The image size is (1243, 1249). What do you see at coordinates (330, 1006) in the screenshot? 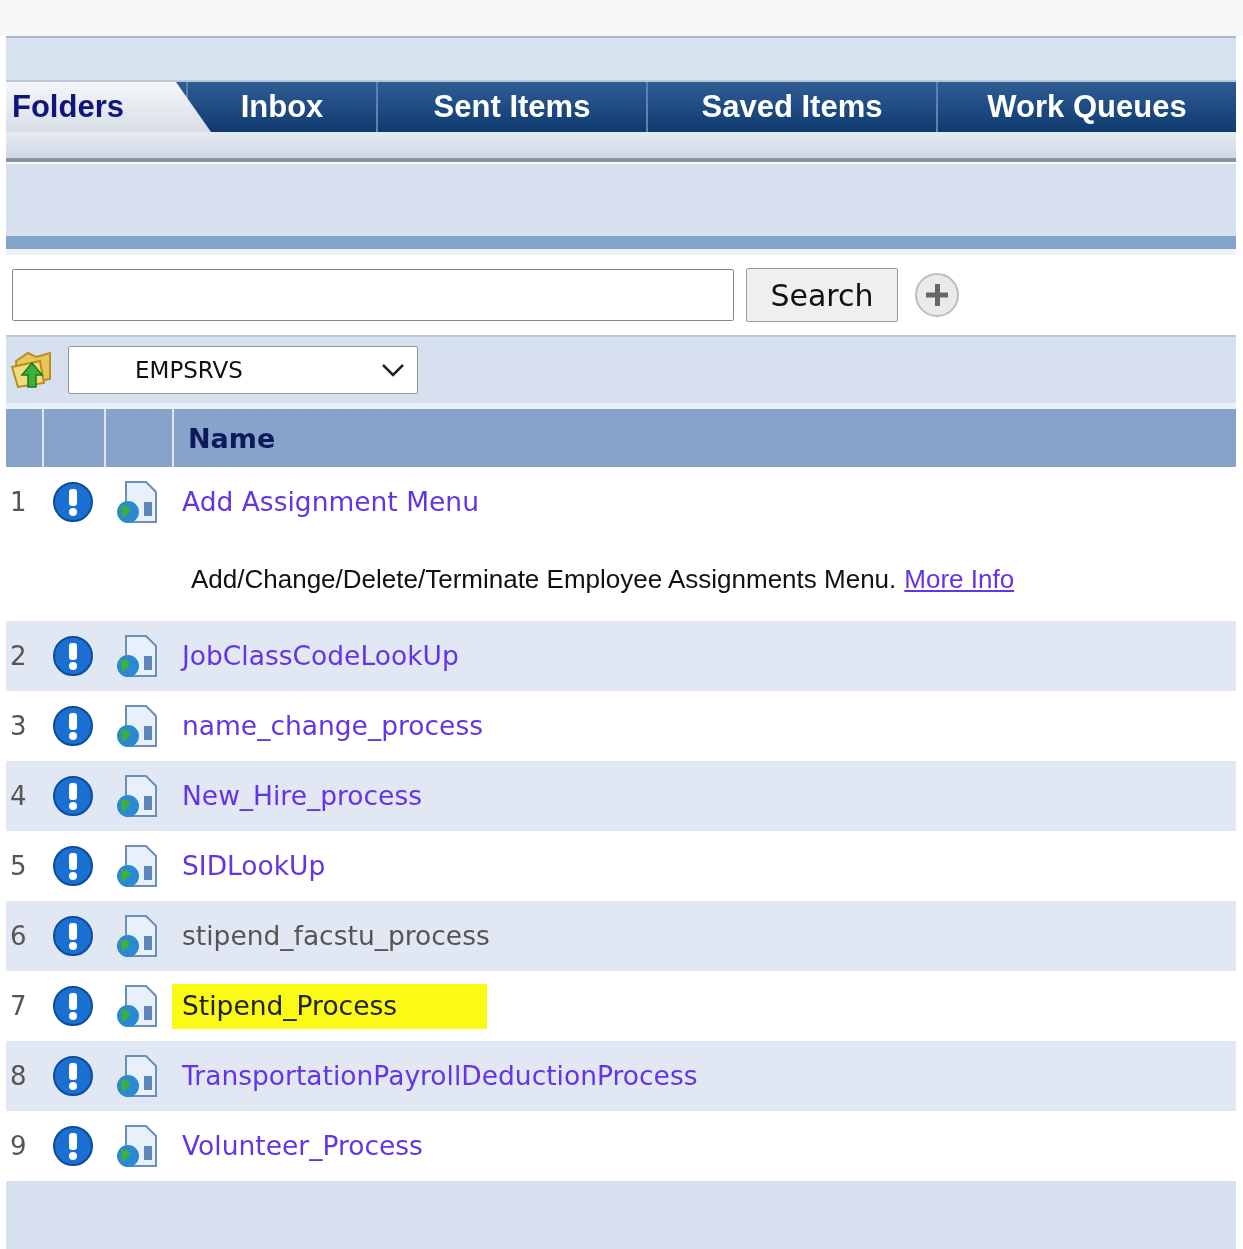
I see `process-link: Stipend_Process` at bounding box center [330, 1006].